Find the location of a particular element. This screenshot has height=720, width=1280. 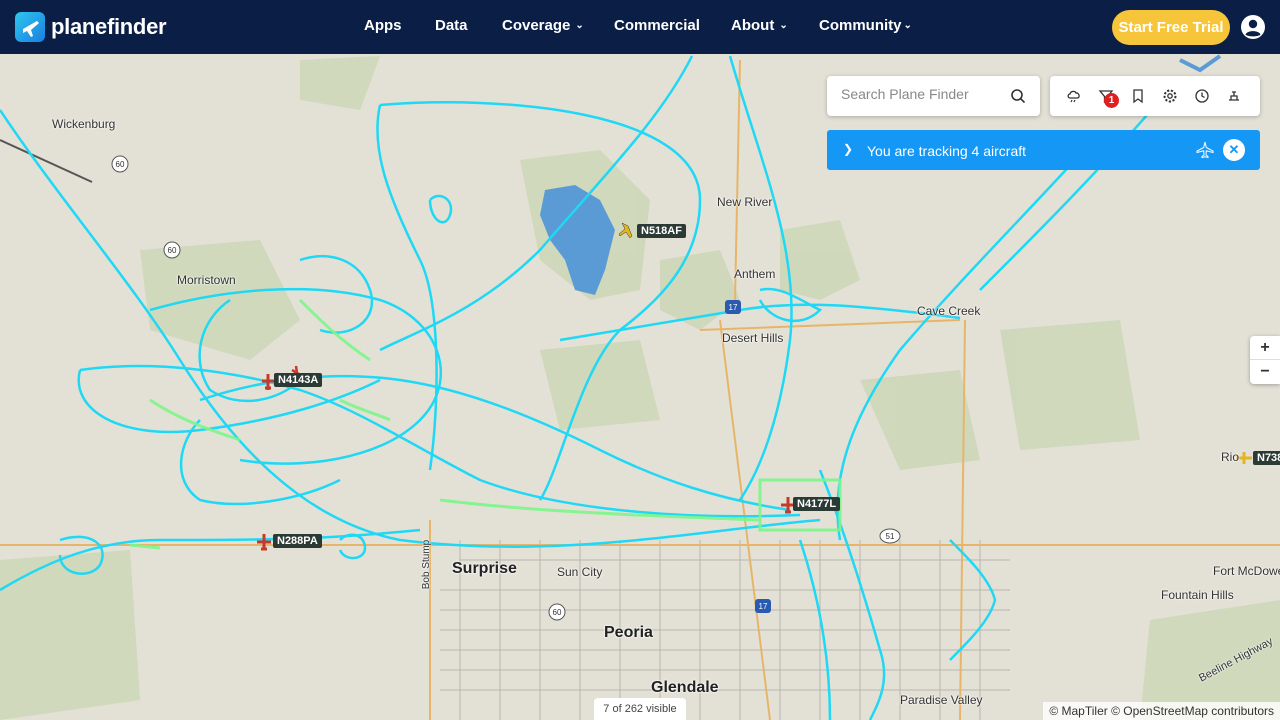

settings-gear-icon is located at coordinates (1170, 96).